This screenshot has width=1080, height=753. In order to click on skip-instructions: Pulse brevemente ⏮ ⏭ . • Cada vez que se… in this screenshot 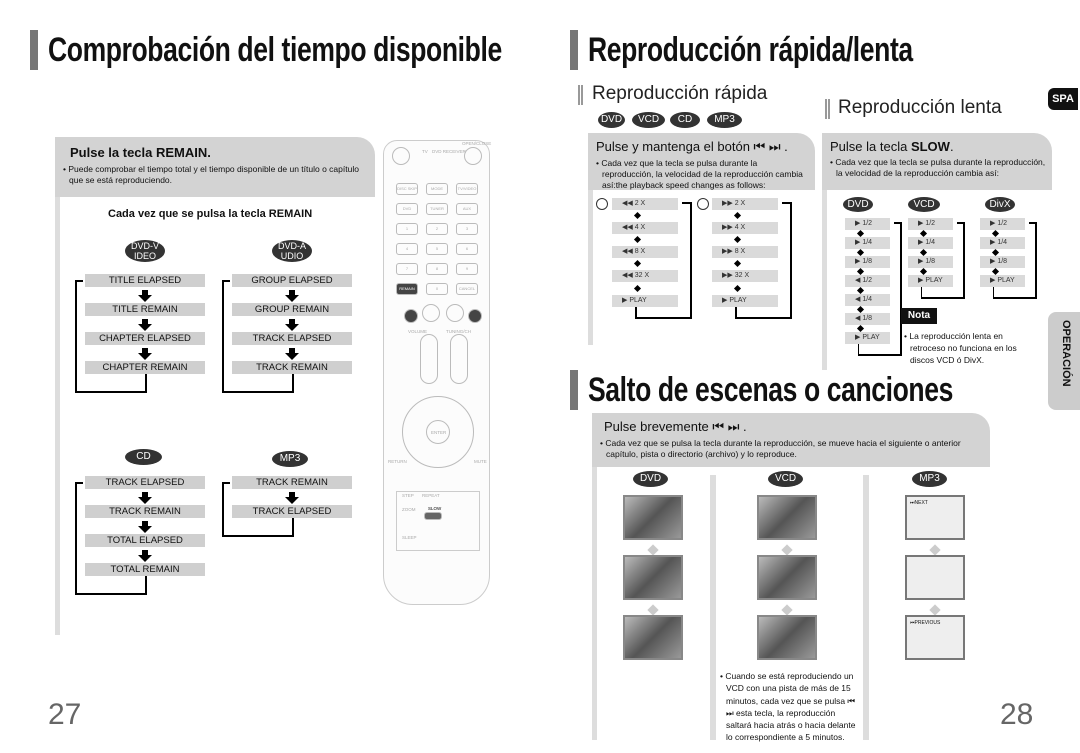, I will do `click(791, 440)`.